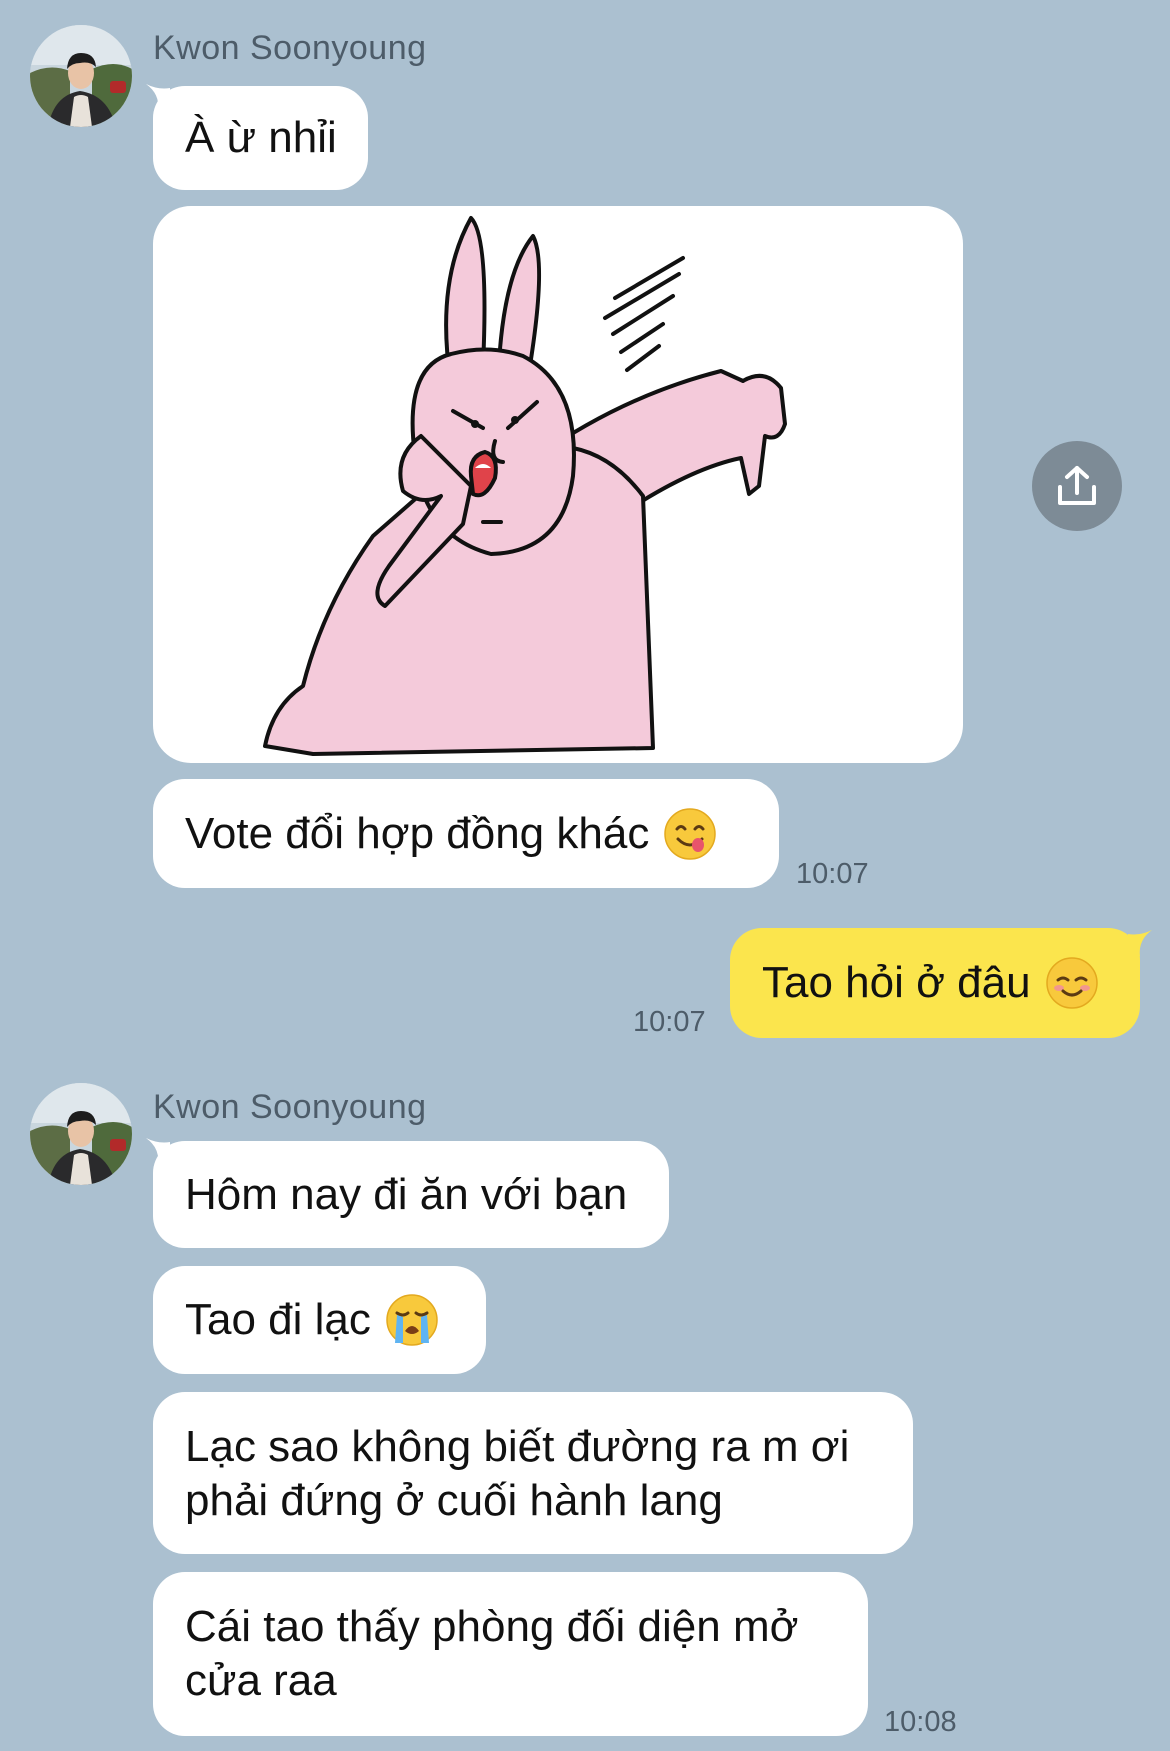  What do you see at coordinates (920, 1722) in the screenshot?
I see `message-timestamp: 10:08` at bounding box center [920, 1722].